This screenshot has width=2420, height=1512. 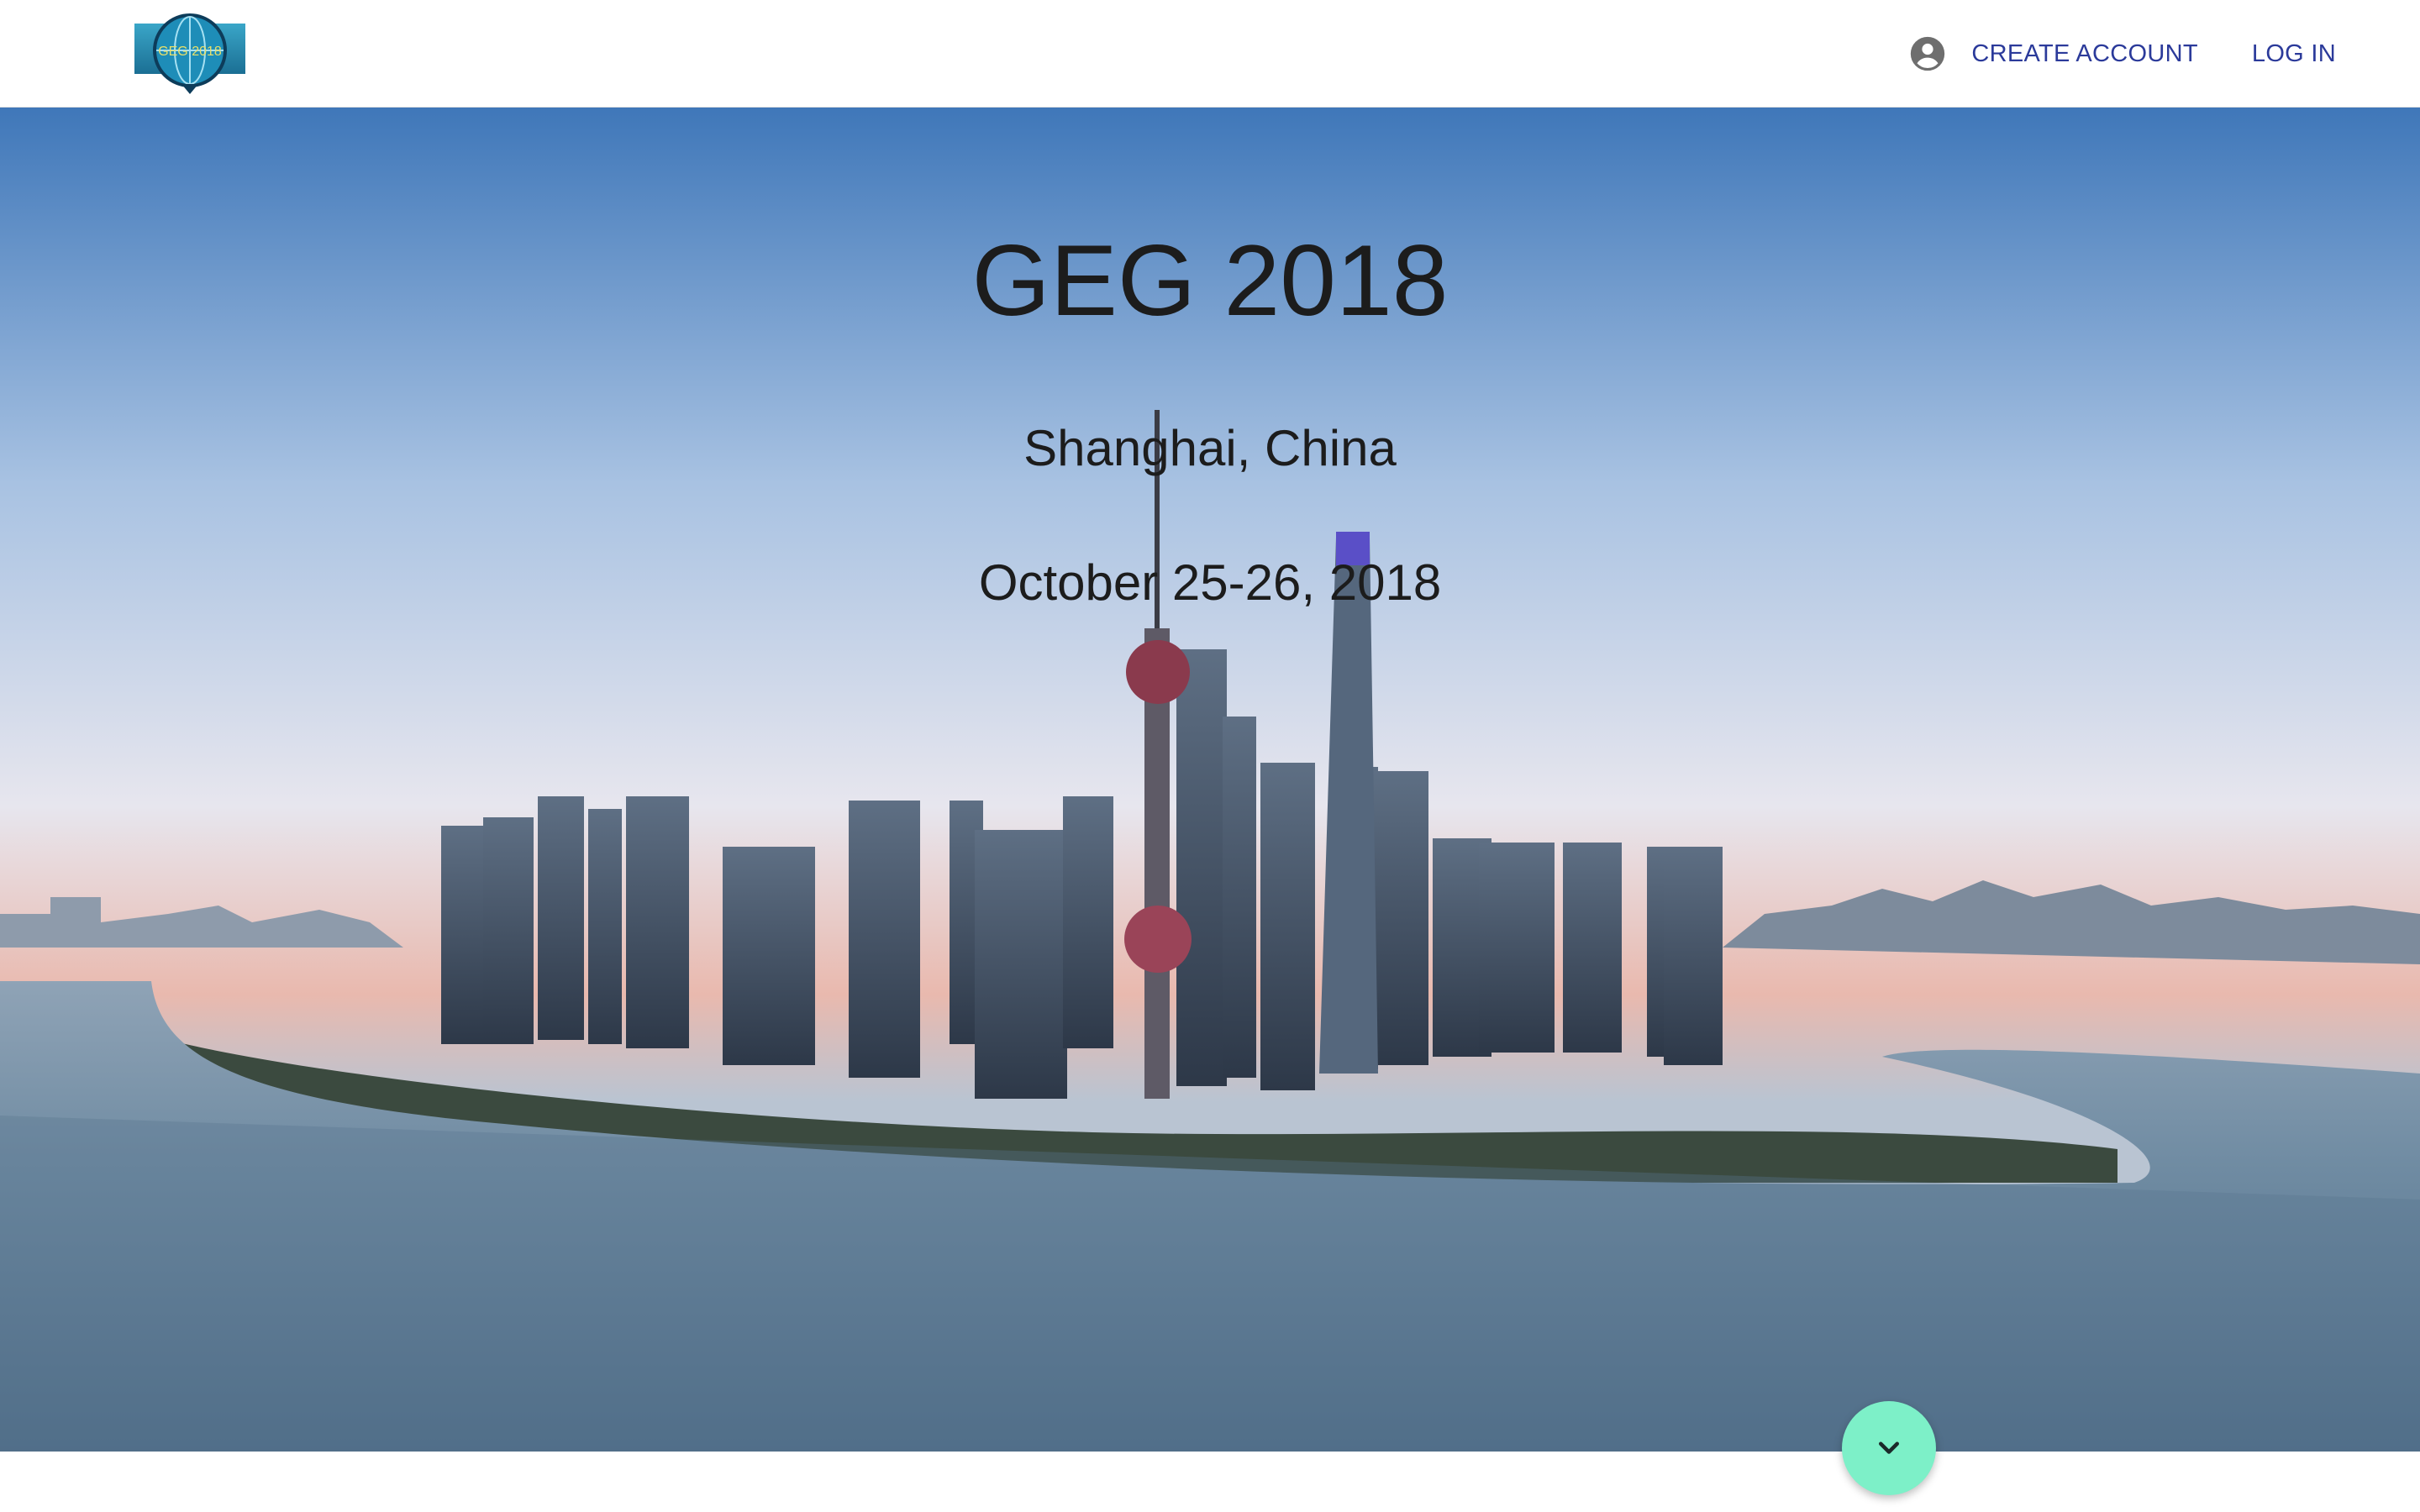 I want to click on header-nav: CREATE ACCOUNT LOG IN, so click(x=2122, y=54).